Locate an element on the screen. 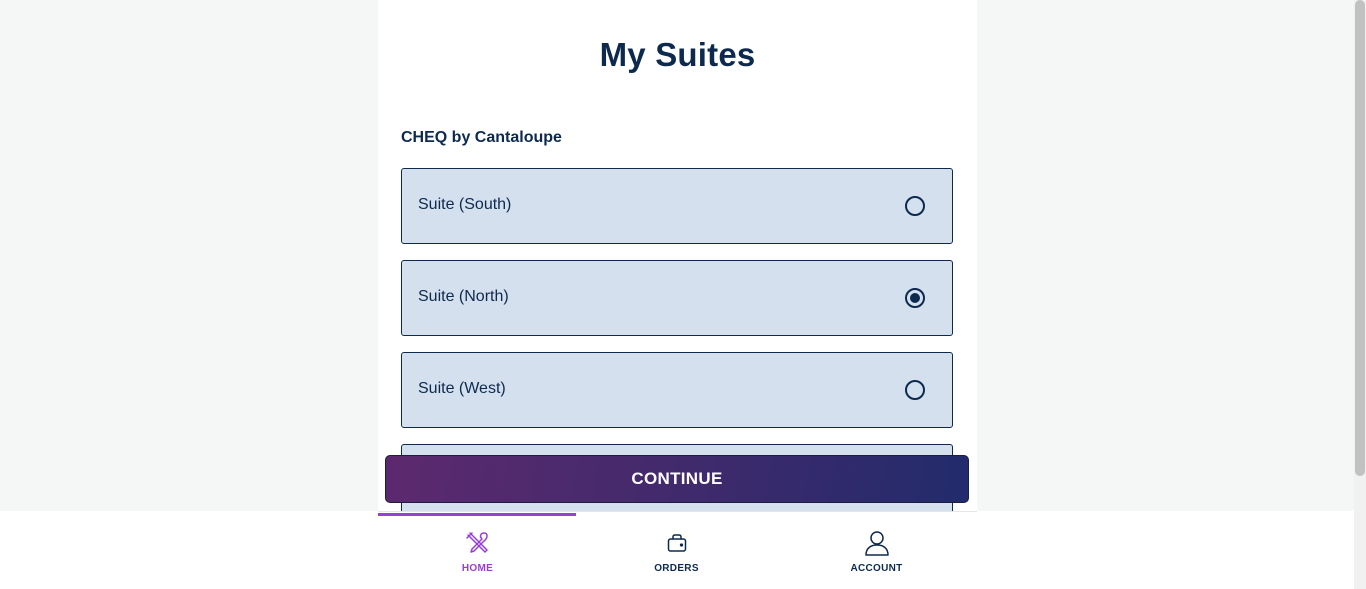 The width and height of the screenshot is (1366, 589). nav-item-home: HOME is located at coordinates (477, 552).